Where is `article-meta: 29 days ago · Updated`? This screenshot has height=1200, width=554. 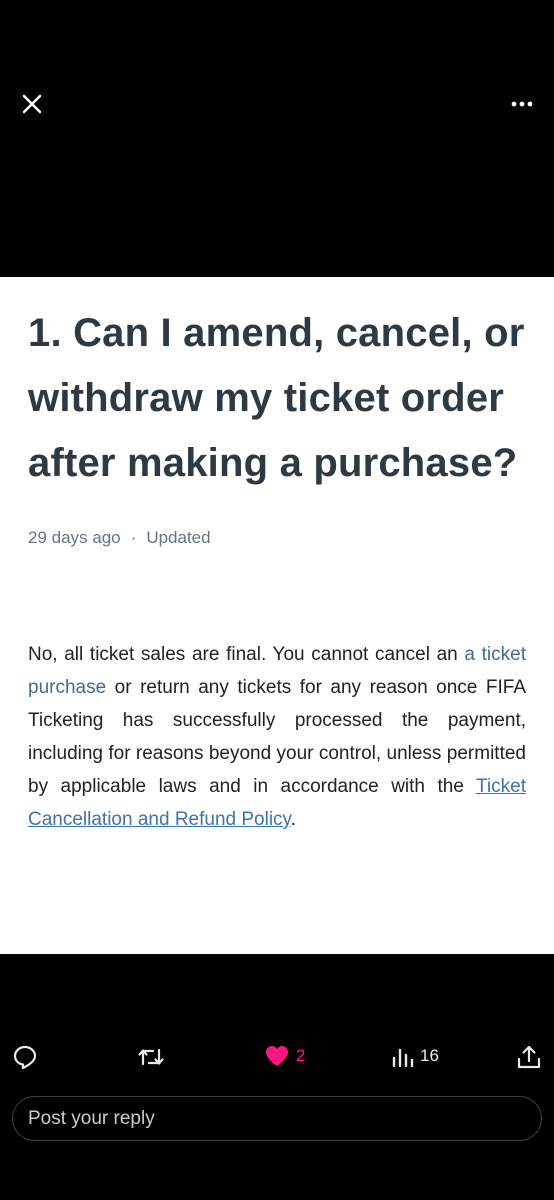 article-meta: 29 days ago · Updated is located at coordinates (277, 538).